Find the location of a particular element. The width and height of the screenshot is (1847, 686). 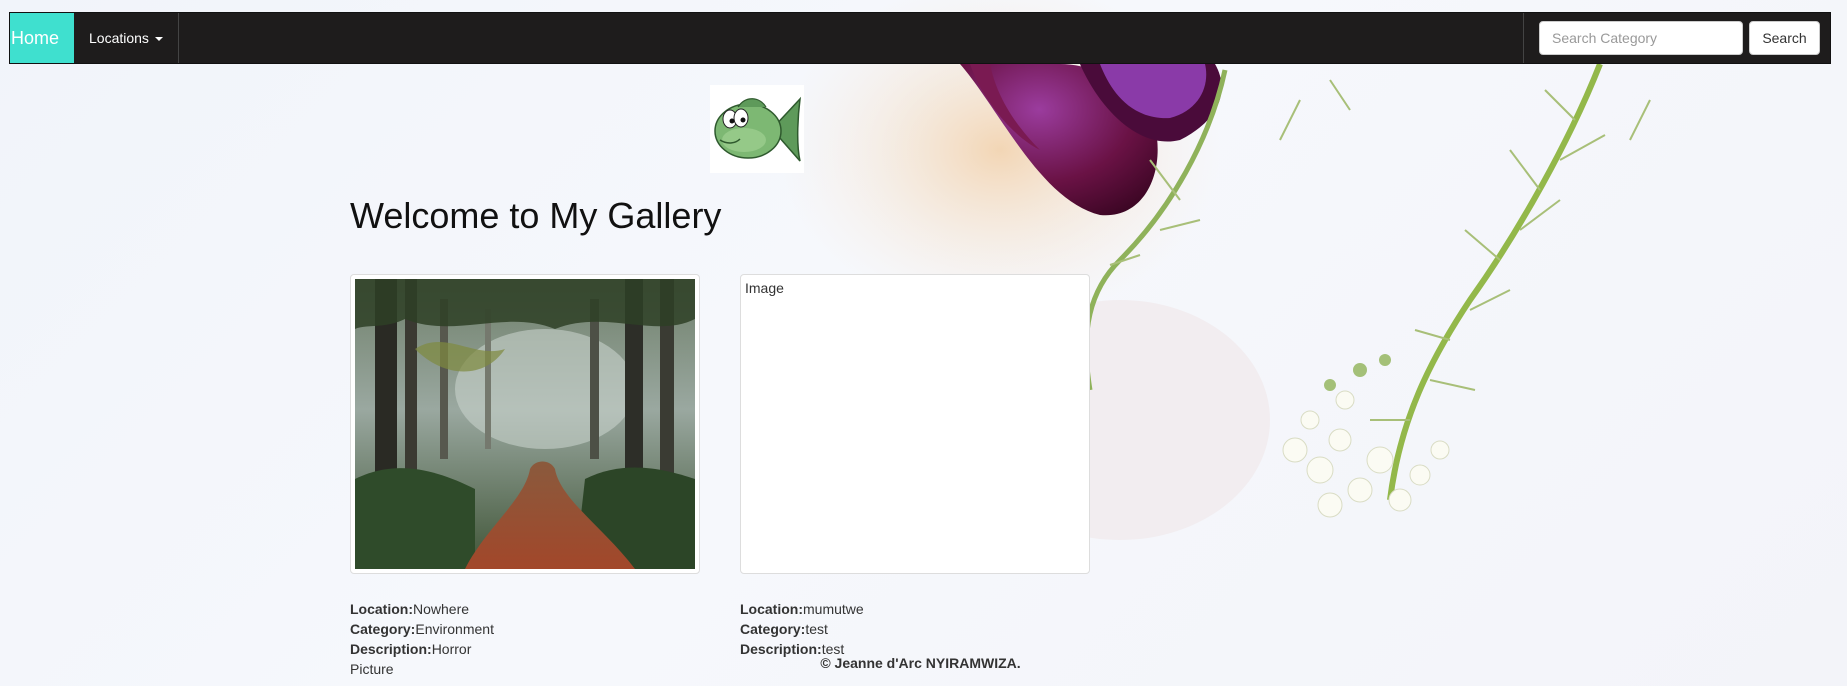

category-value: test is located at coordinates (816, 629).